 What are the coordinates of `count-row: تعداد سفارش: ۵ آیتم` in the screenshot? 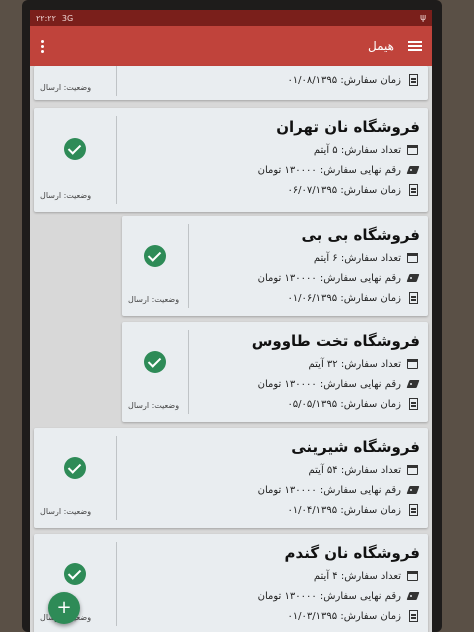 It's located at (272, 150).